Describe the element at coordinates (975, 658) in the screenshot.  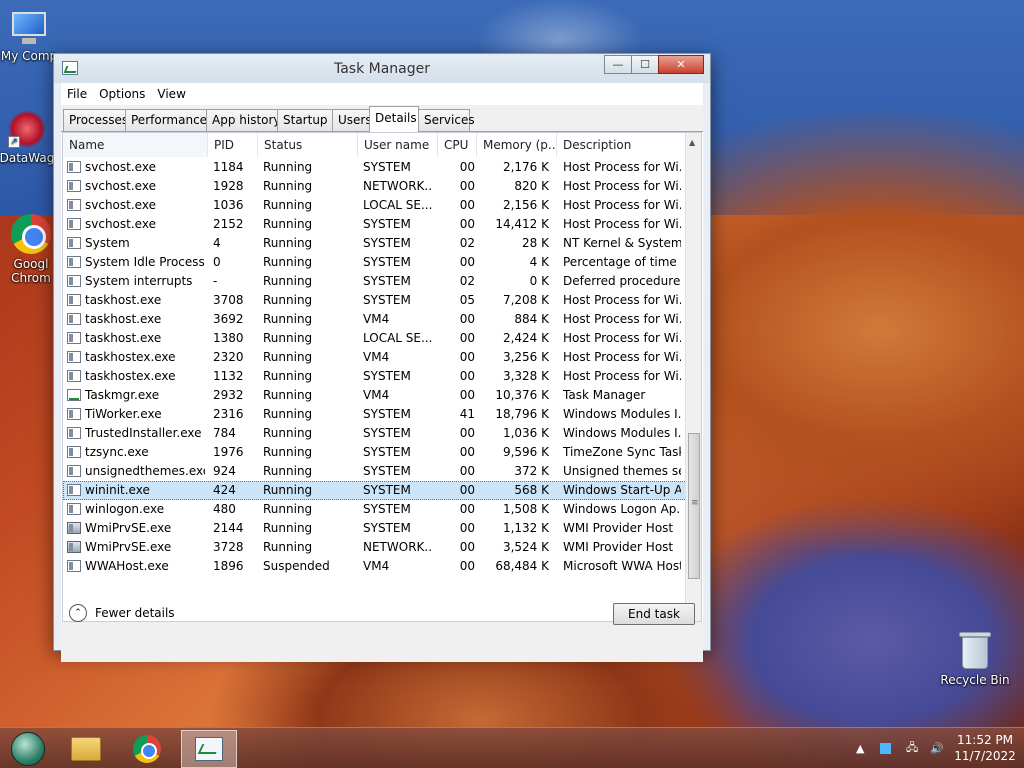
I see `desktop-icon-recycle-bin: Recycle Bin` at that location.